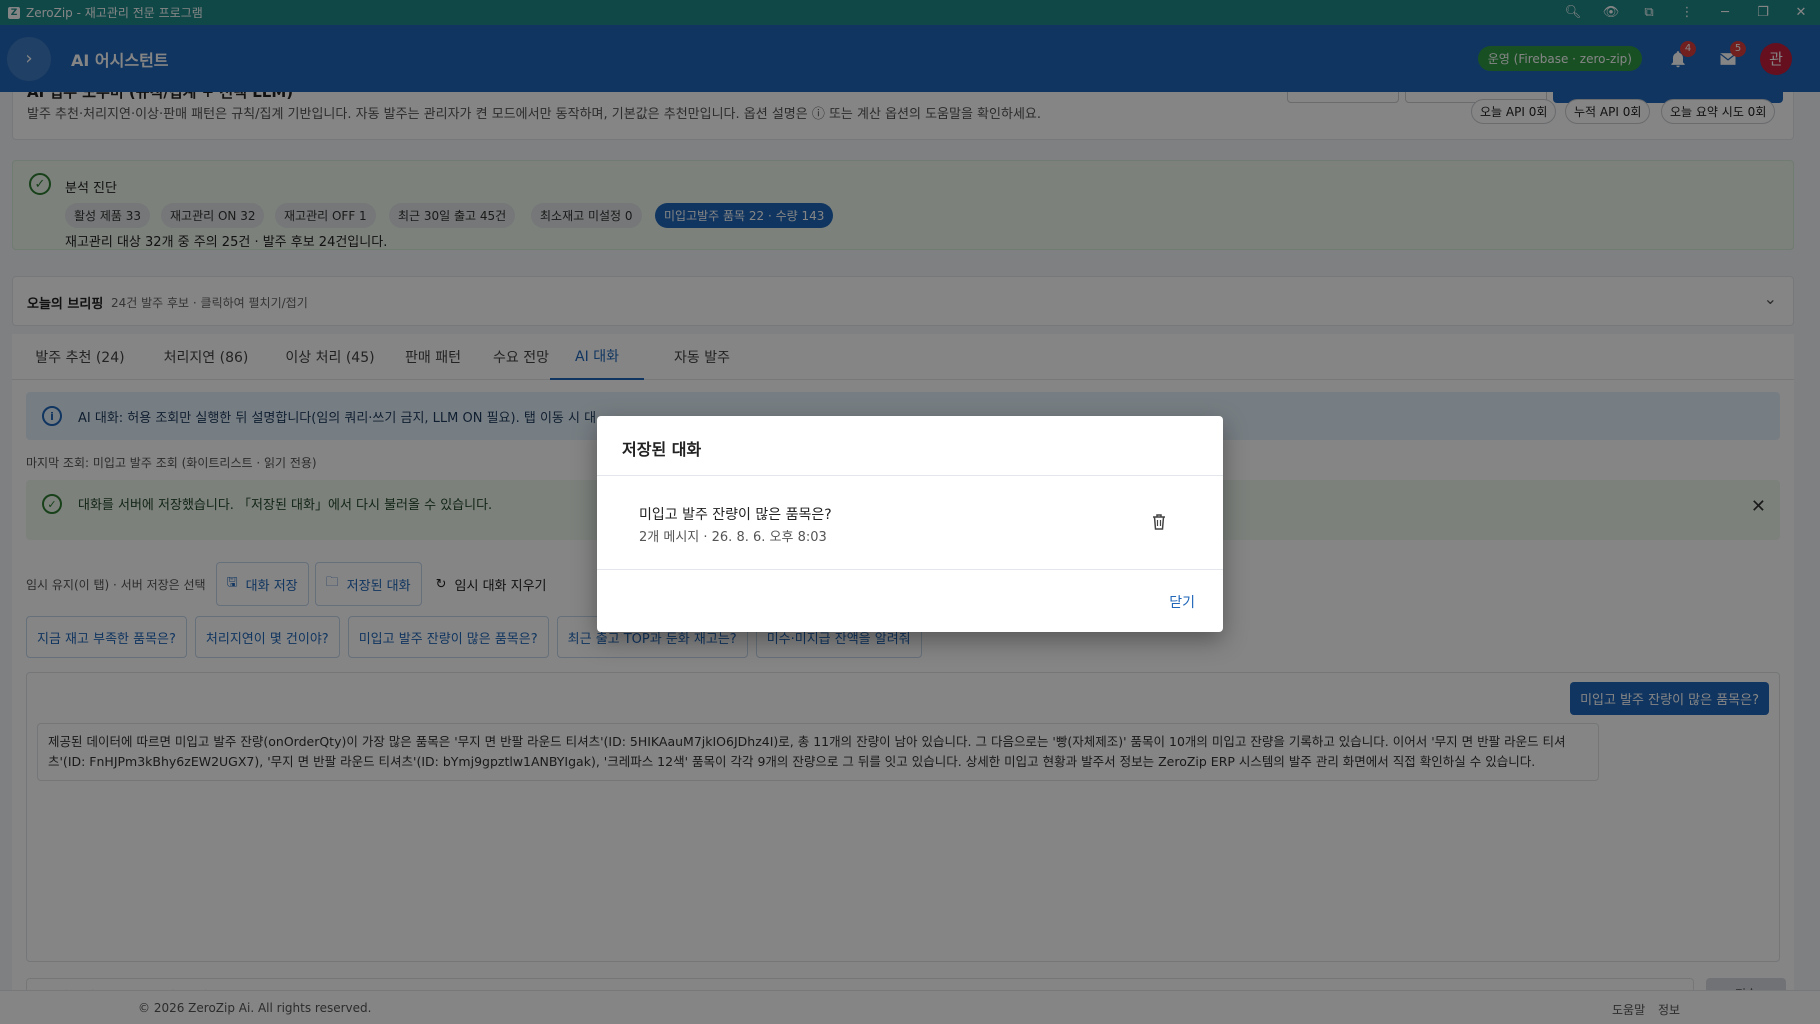  Describe the element at coordinates (910, 446) in the screenshot. I see `dialog-title: 저장된 대화` at that location.